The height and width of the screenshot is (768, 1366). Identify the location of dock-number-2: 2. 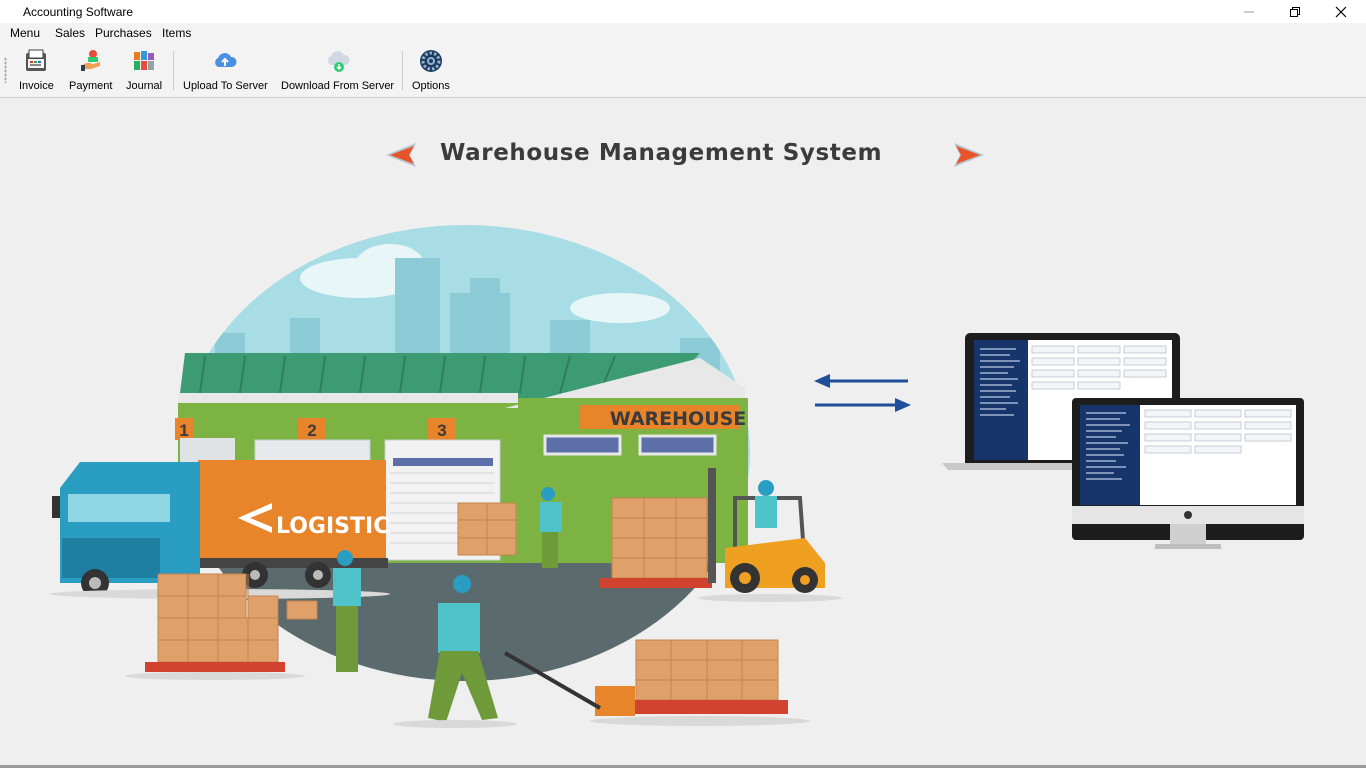
(311, 430).